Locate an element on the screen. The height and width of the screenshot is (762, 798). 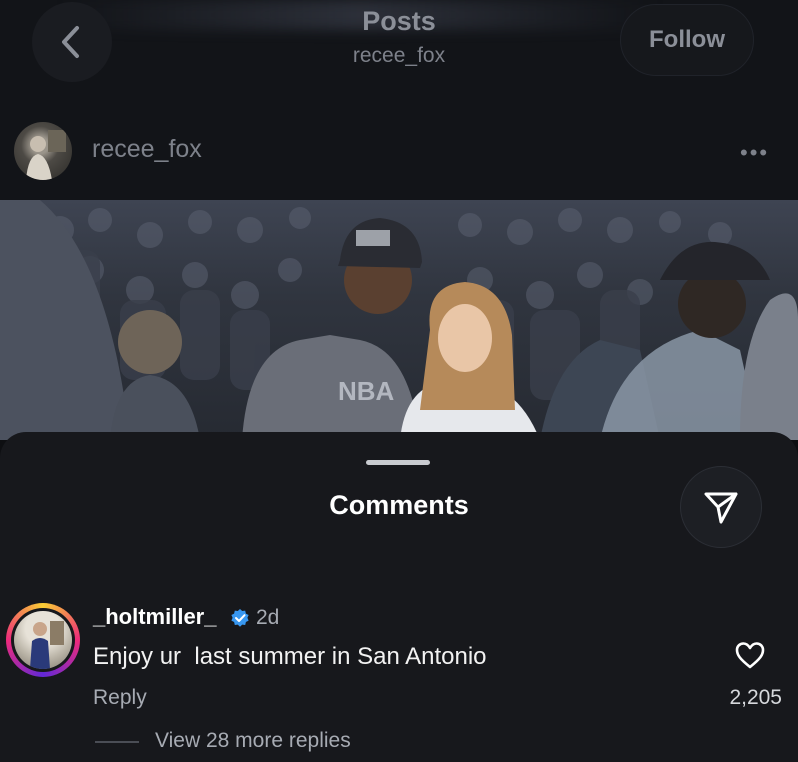
send-button is located at coordinates (721, 507).